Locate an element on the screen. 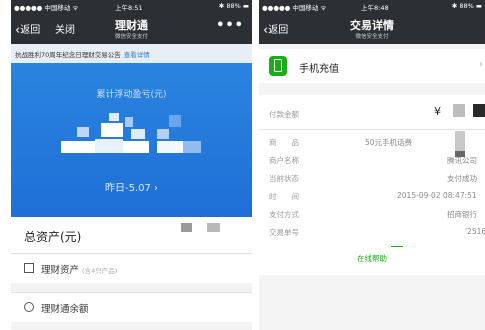  total-assets-label: 总资产(元) is located at coordinates (53, 237).